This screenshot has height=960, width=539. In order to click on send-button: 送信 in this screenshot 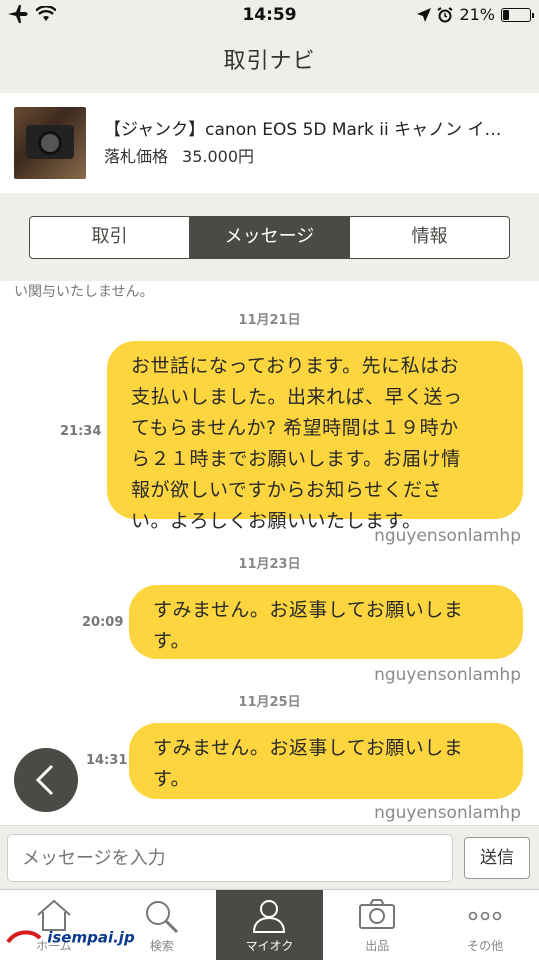, I will do `click(497, 858)`.